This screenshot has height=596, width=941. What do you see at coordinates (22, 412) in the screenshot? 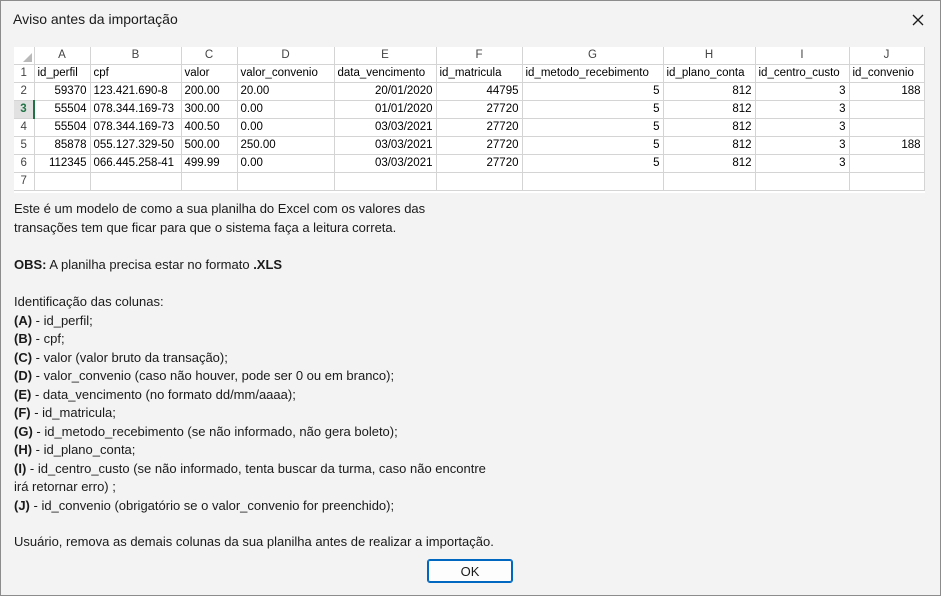
I see `column-key: (F)` at bounding box center [22, 412].